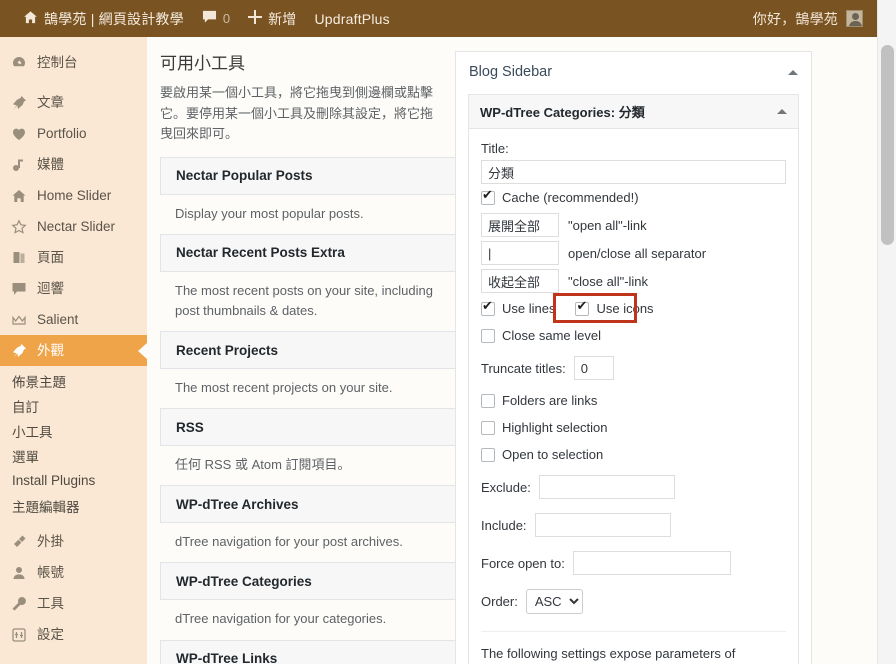 This screenshot has height=664, width=896. What do you see at coordinates (887, 145) in the screenshot?
I see `vertical-scrollbar-thumb` at bounding box center [887, 145].